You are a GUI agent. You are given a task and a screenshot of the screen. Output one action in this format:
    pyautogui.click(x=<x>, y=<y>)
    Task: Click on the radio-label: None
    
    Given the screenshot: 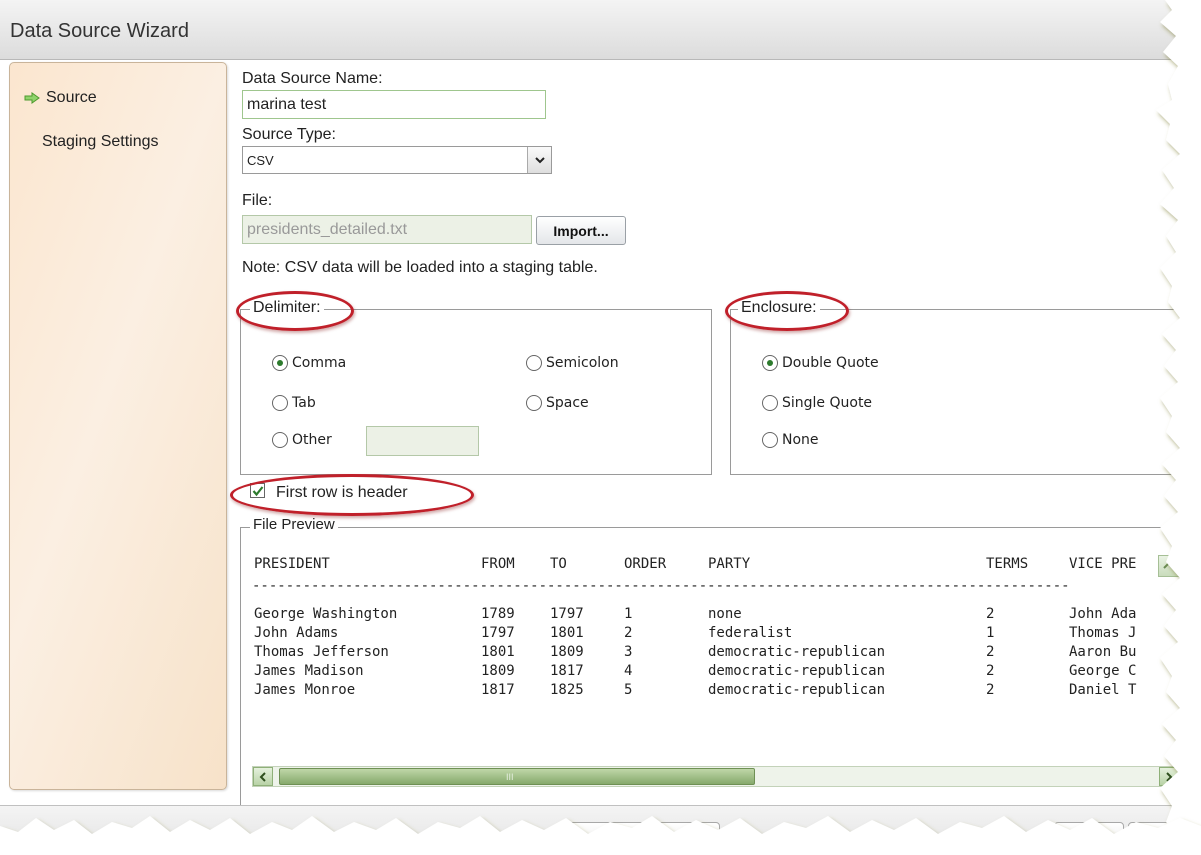 What is the action you would take?
    pyautogui.click(x=800, y=440)
    